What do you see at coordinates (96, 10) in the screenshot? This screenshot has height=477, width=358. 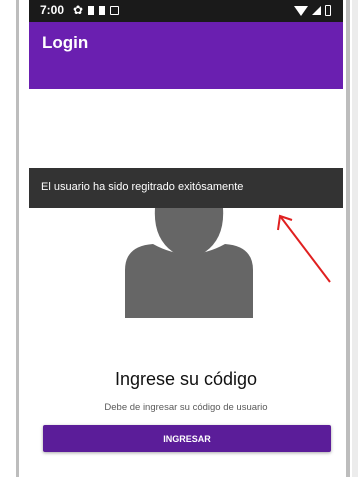 I see `status-icons-left: ✿` at bounding box center [96, 10].